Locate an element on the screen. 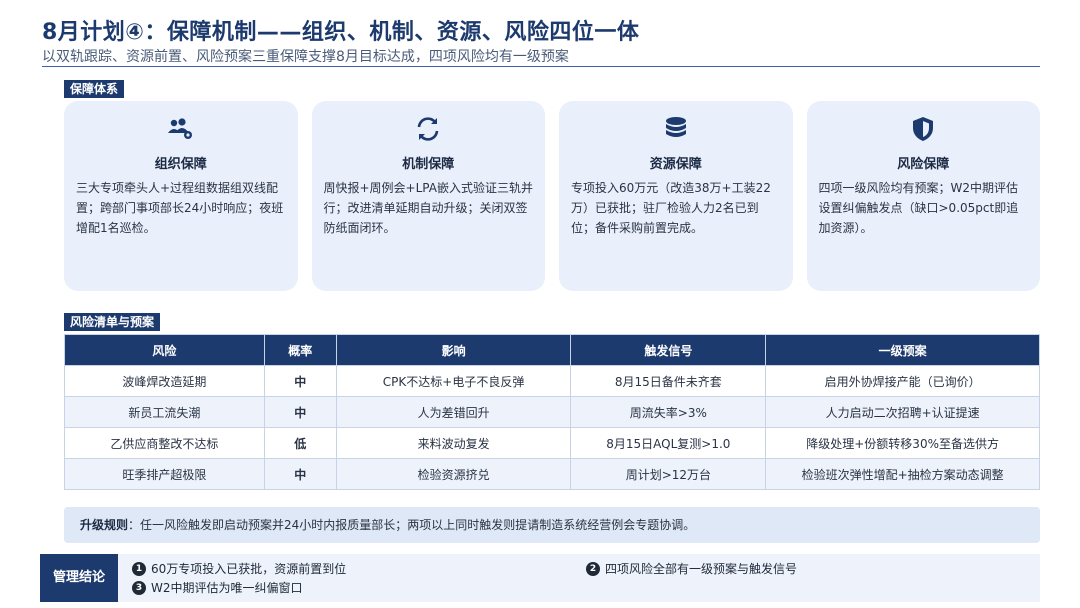 The height and width of the screenshot is (608, 1080). conclusion-text: W2中期评估为唯一纠偏窗口 is located at coordinates (227, 588).